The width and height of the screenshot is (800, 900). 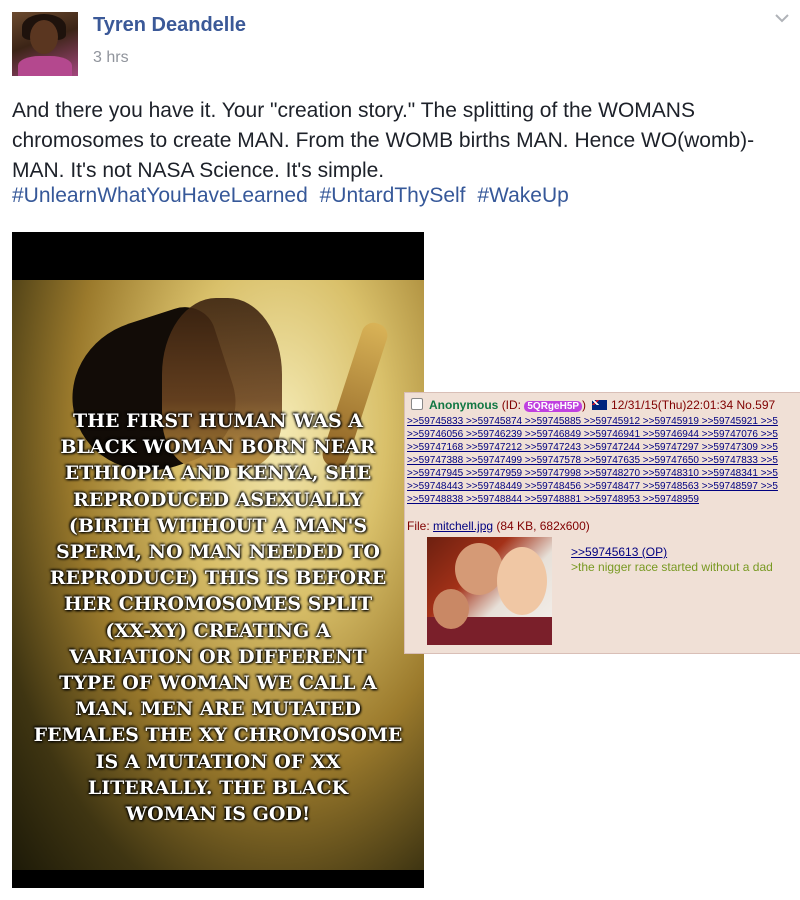 What do you see at coordinates (45, 44) in the screenshot?
I see `author-avatar` at bounding box center [45, 44].